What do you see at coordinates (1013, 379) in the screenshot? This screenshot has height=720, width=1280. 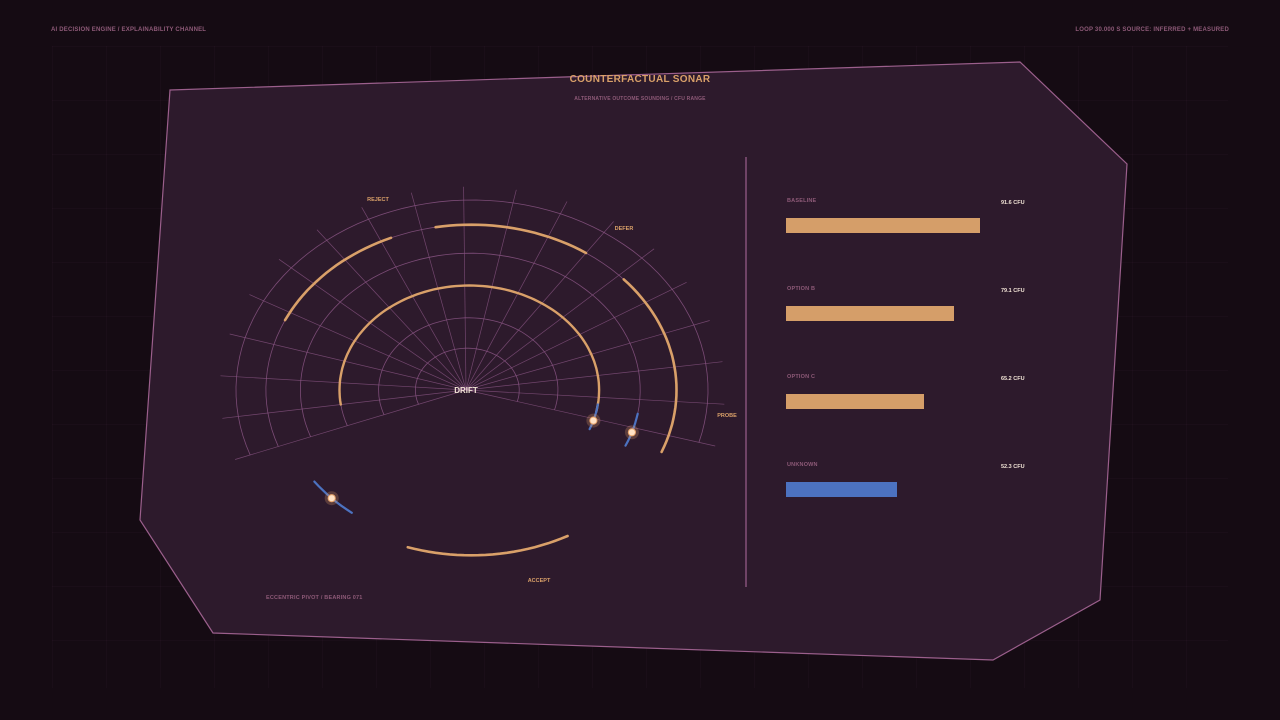 I see `bar-value: 65.2 CFU` at bounding box center [1013, 379].